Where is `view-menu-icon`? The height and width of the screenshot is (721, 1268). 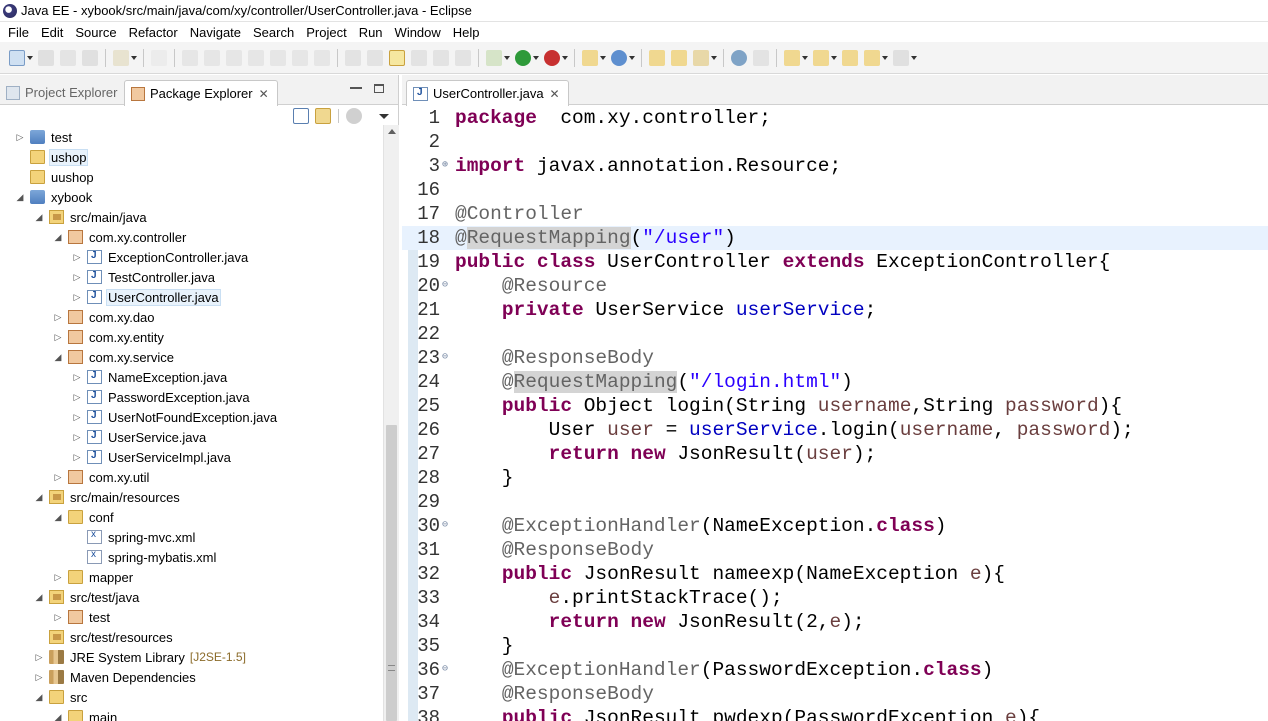
view-menu-icon is located at coordinates (384, 116).